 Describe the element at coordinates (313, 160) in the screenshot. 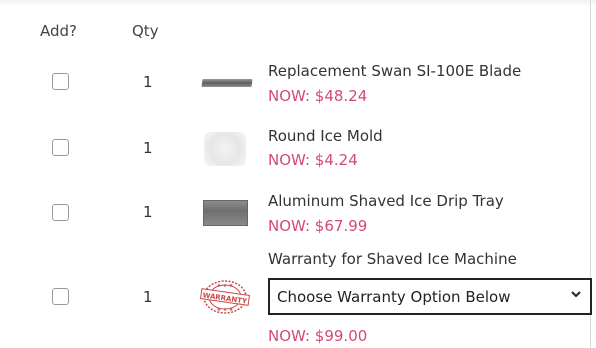

I see `item-price-ice-mold: NOW: $4.24` at that location.